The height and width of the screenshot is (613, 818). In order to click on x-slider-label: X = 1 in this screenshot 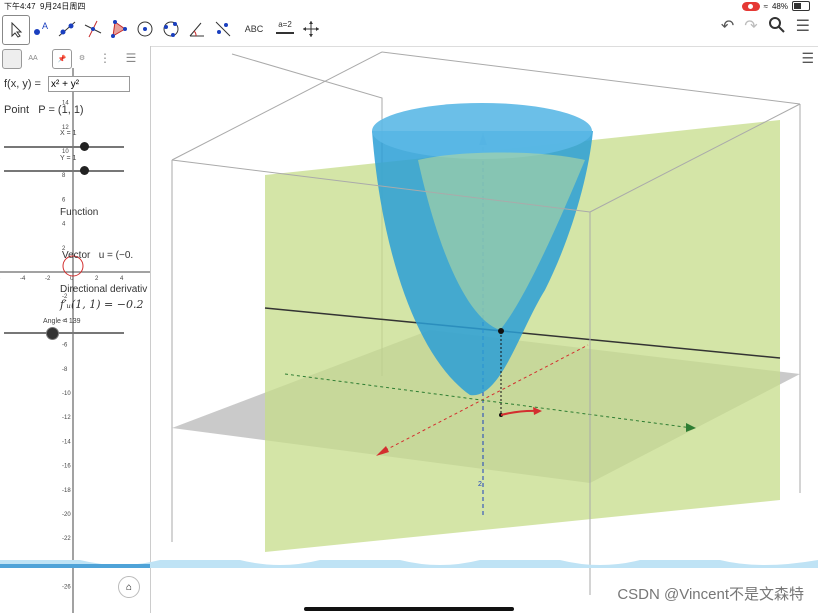, I will do `click(68, 133)`.